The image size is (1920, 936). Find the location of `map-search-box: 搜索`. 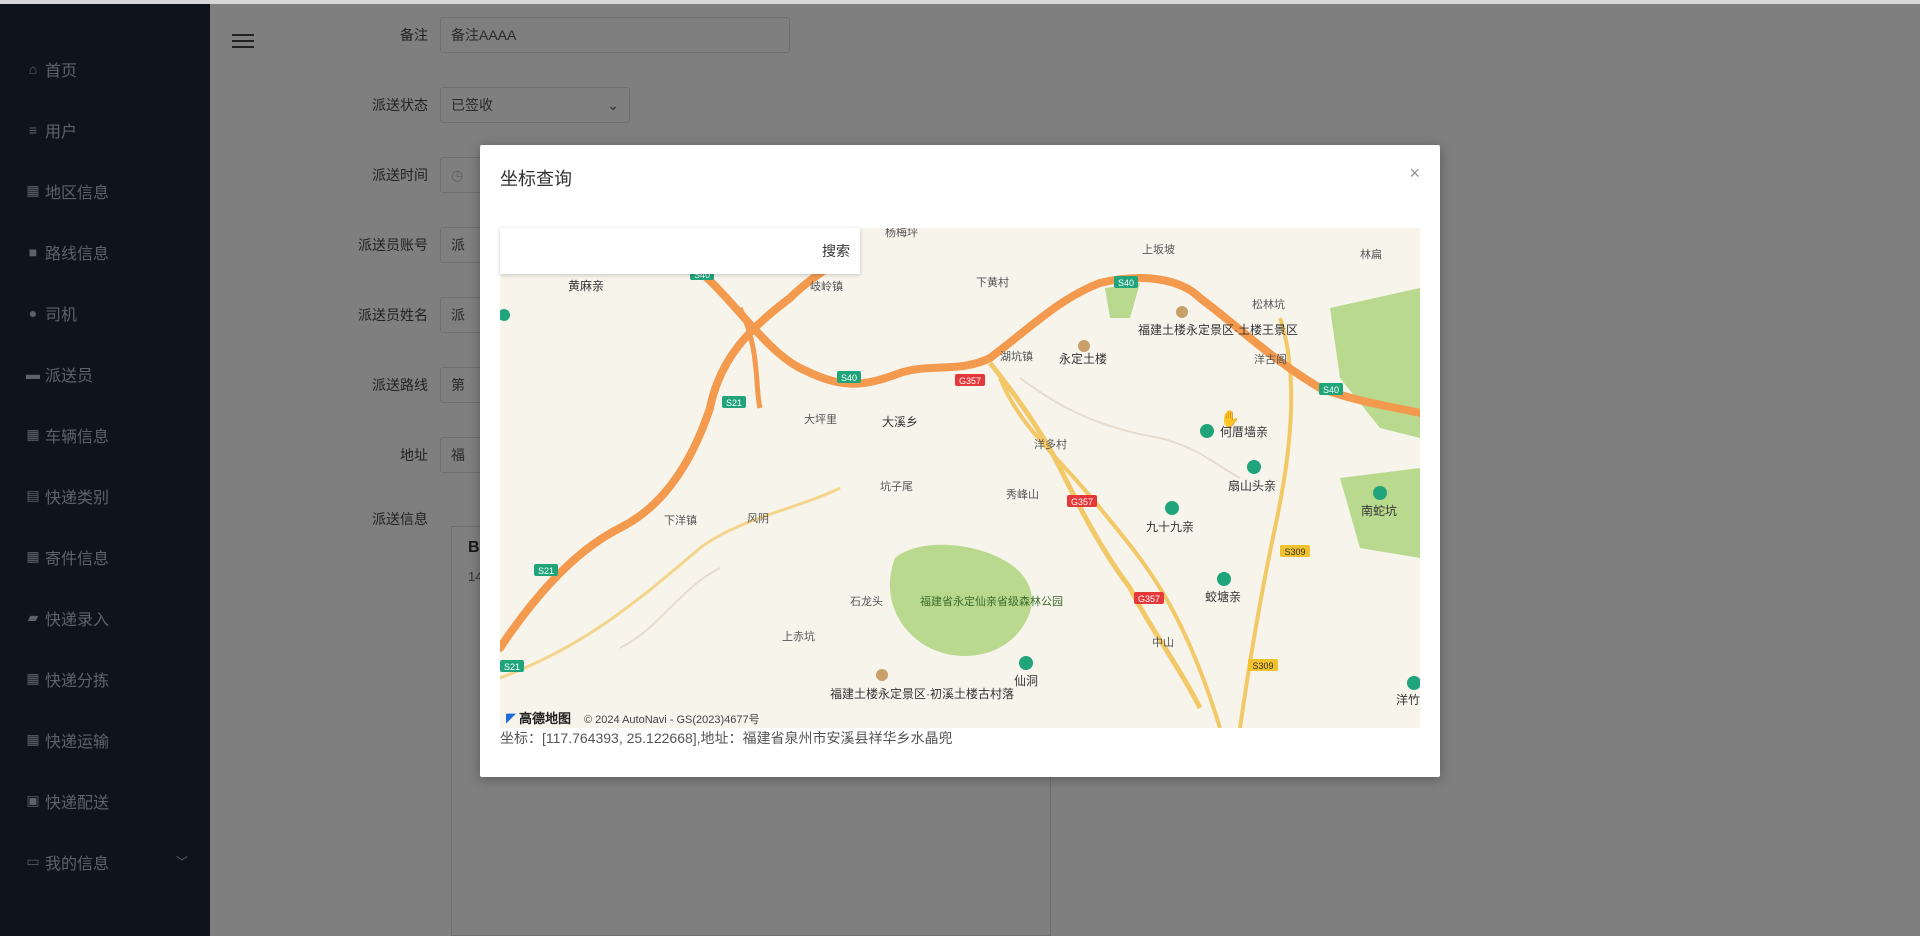

map-search-box: 搜索 is located at coordinates (680, 251).